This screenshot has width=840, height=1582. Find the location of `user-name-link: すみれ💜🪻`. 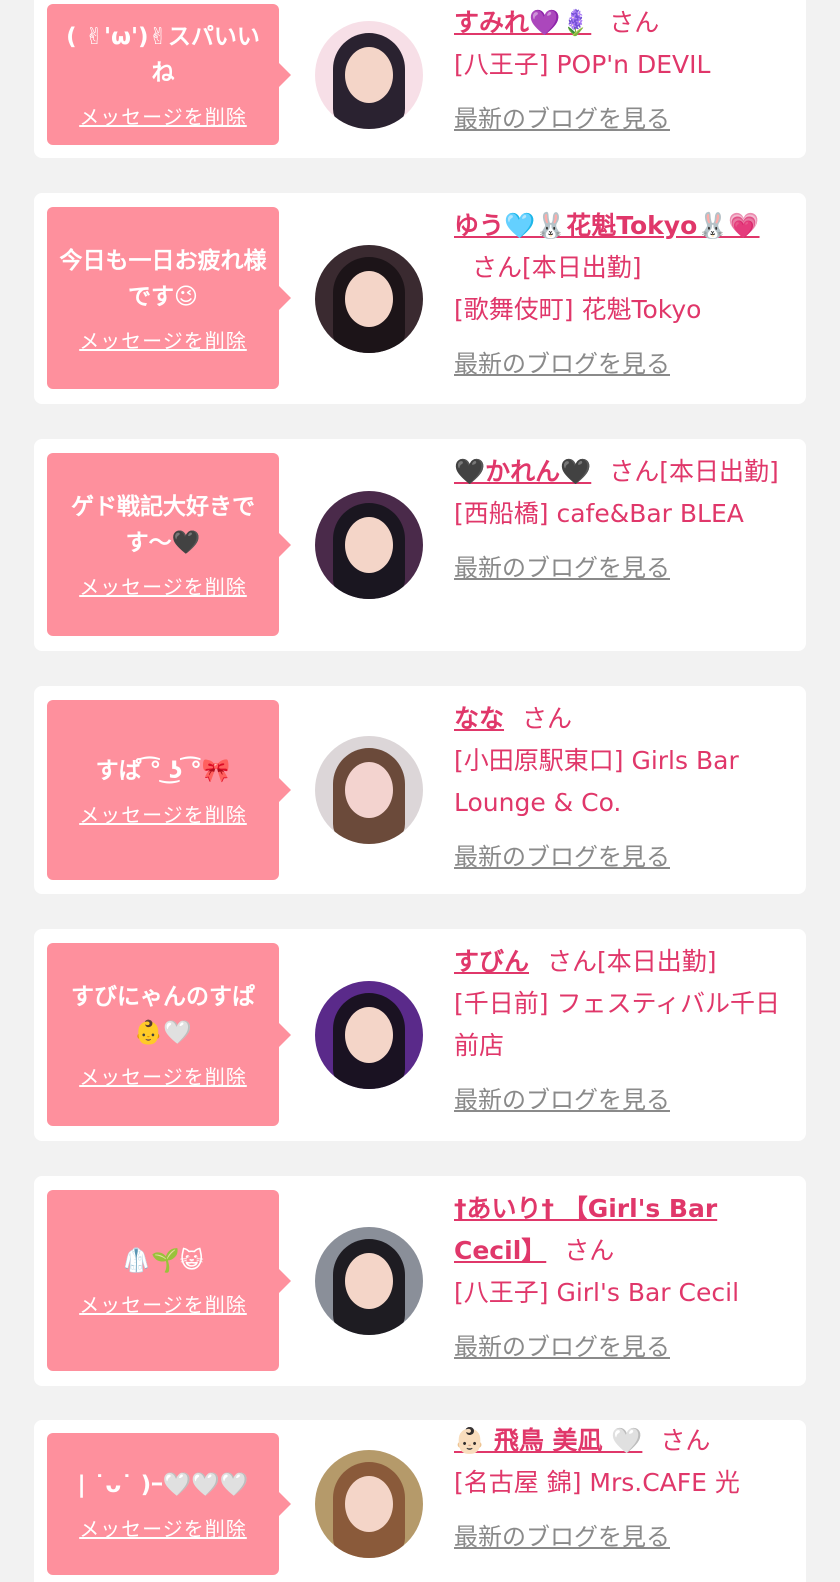

user-name-link: すみれ💜🪻 is located at coordinates (522, 22).